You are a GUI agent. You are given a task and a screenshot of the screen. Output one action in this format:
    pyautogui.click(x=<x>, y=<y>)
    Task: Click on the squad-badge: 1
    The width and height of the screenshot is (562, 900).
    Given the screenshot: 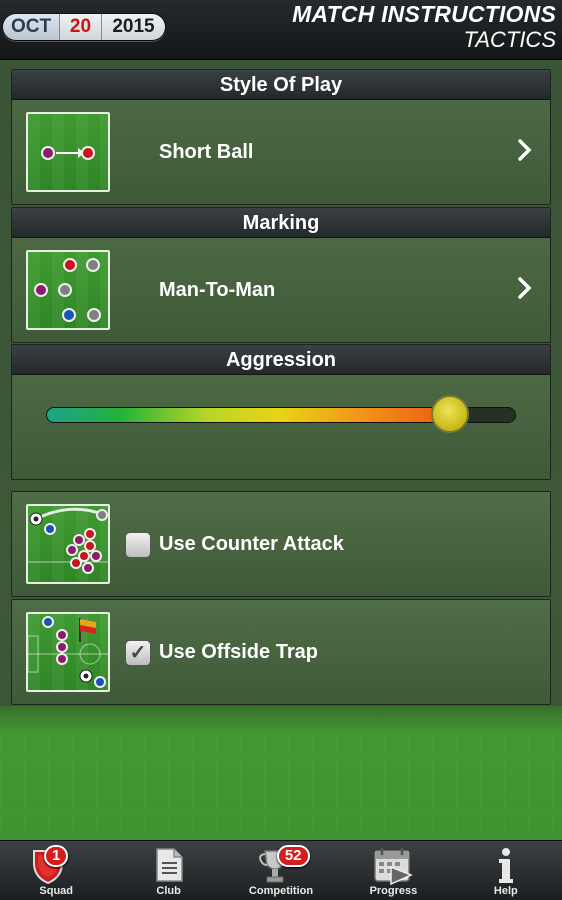 What is the action you would take?
    pyautogui.click(x=56, y=856)
    